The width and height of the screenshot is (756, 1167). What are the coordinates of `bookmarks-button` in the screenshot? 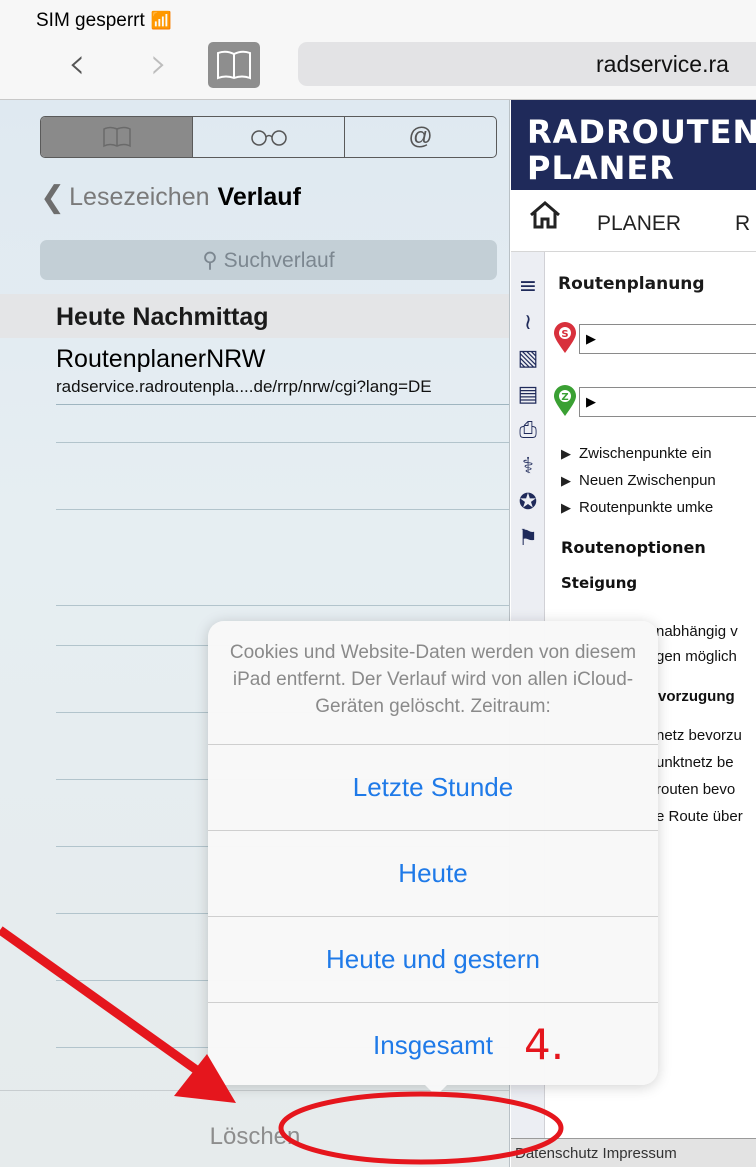 It's located at (234, 65).